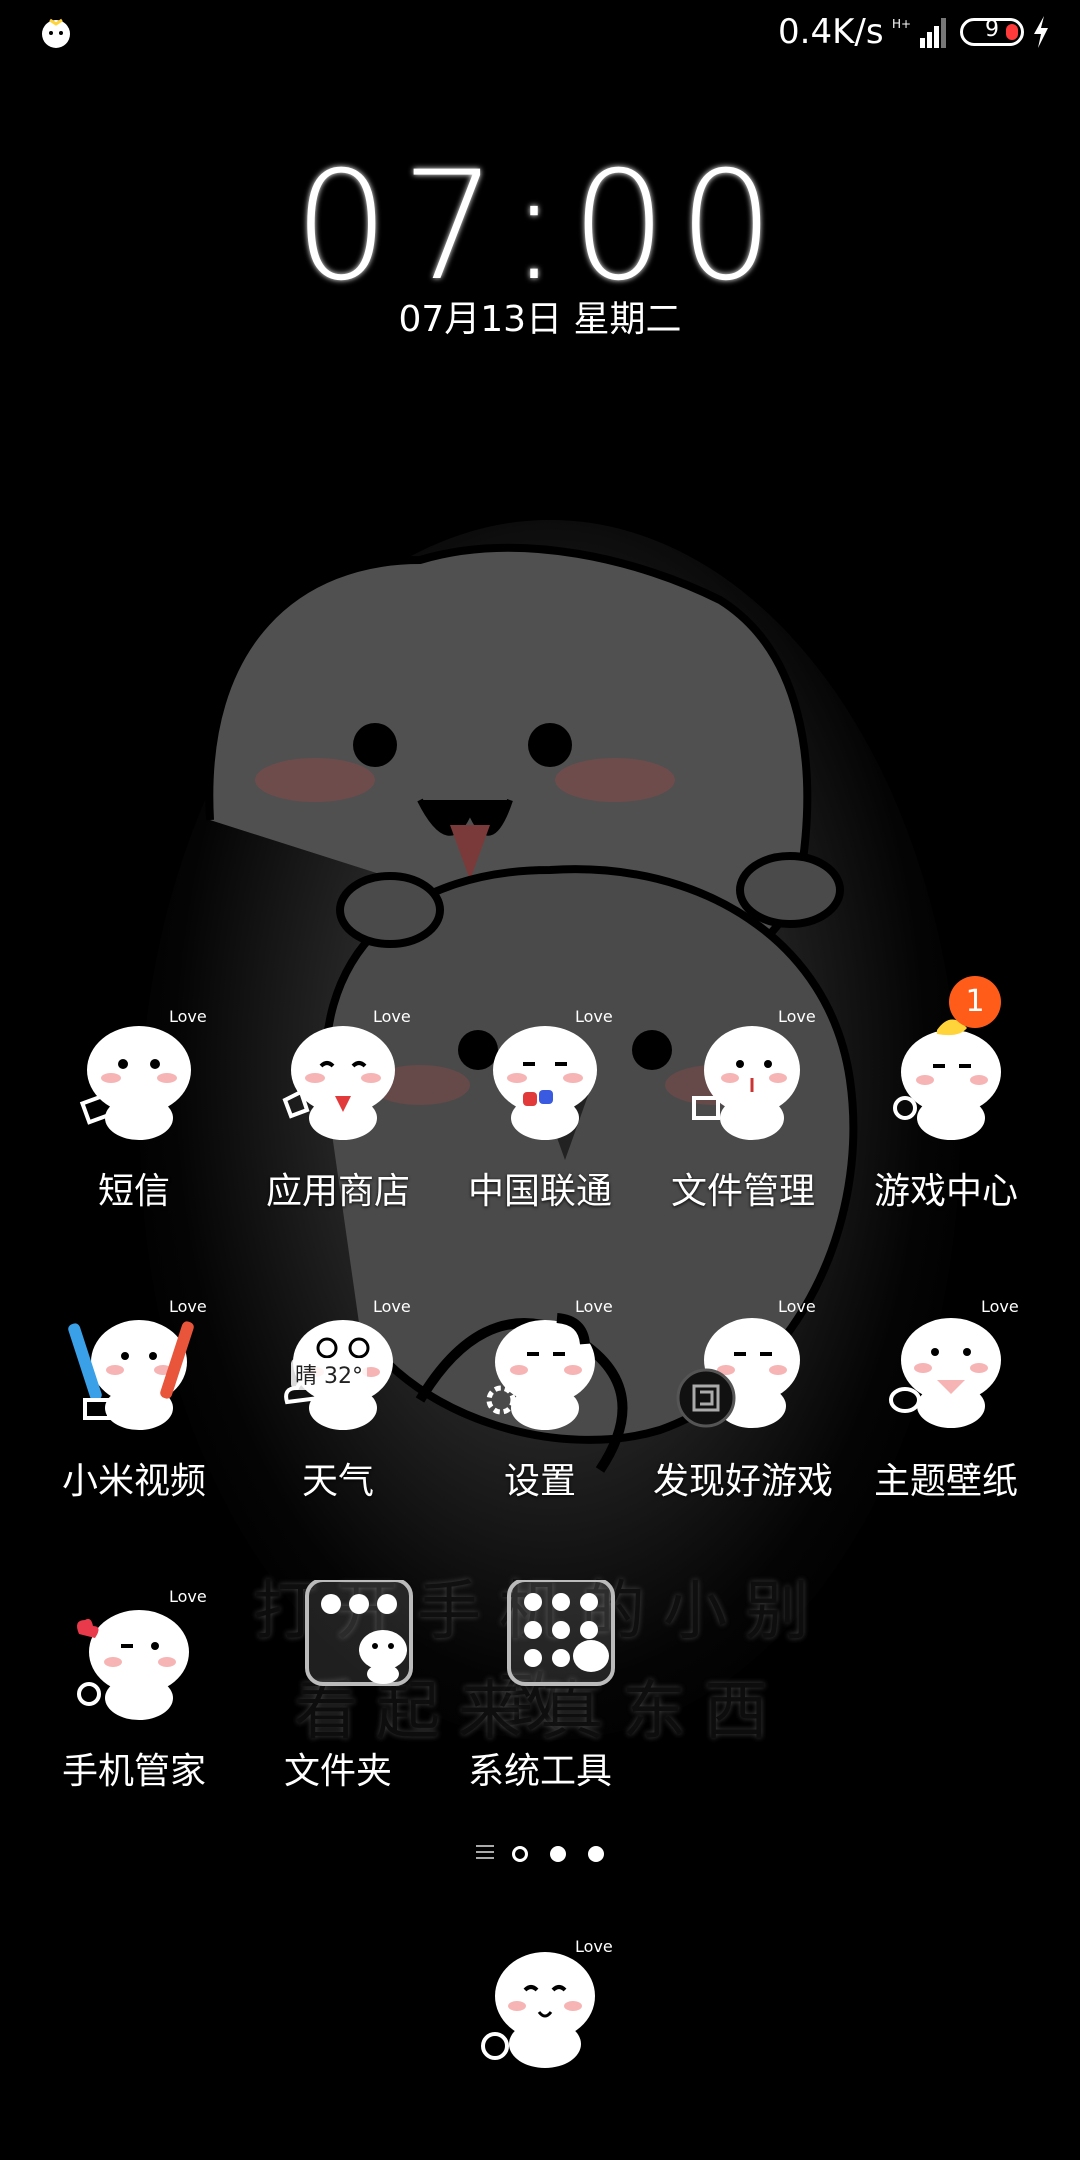 The height and width of the screenshot is (2160, 1080). I want to click on app-label: 中国联通, so click(539, 1191).